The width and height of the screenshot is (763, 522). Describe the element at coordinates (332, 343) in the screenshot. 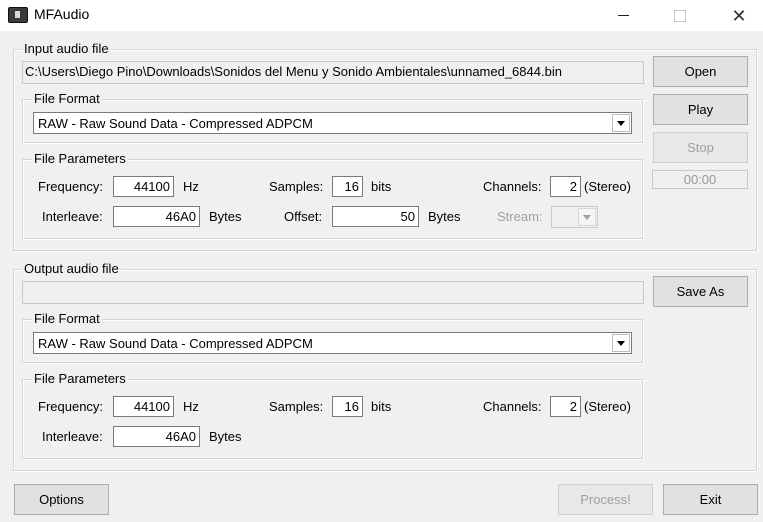

I see `output-format-select: RAW - Raw Sound Data - Compressed ADPCM` at that location.